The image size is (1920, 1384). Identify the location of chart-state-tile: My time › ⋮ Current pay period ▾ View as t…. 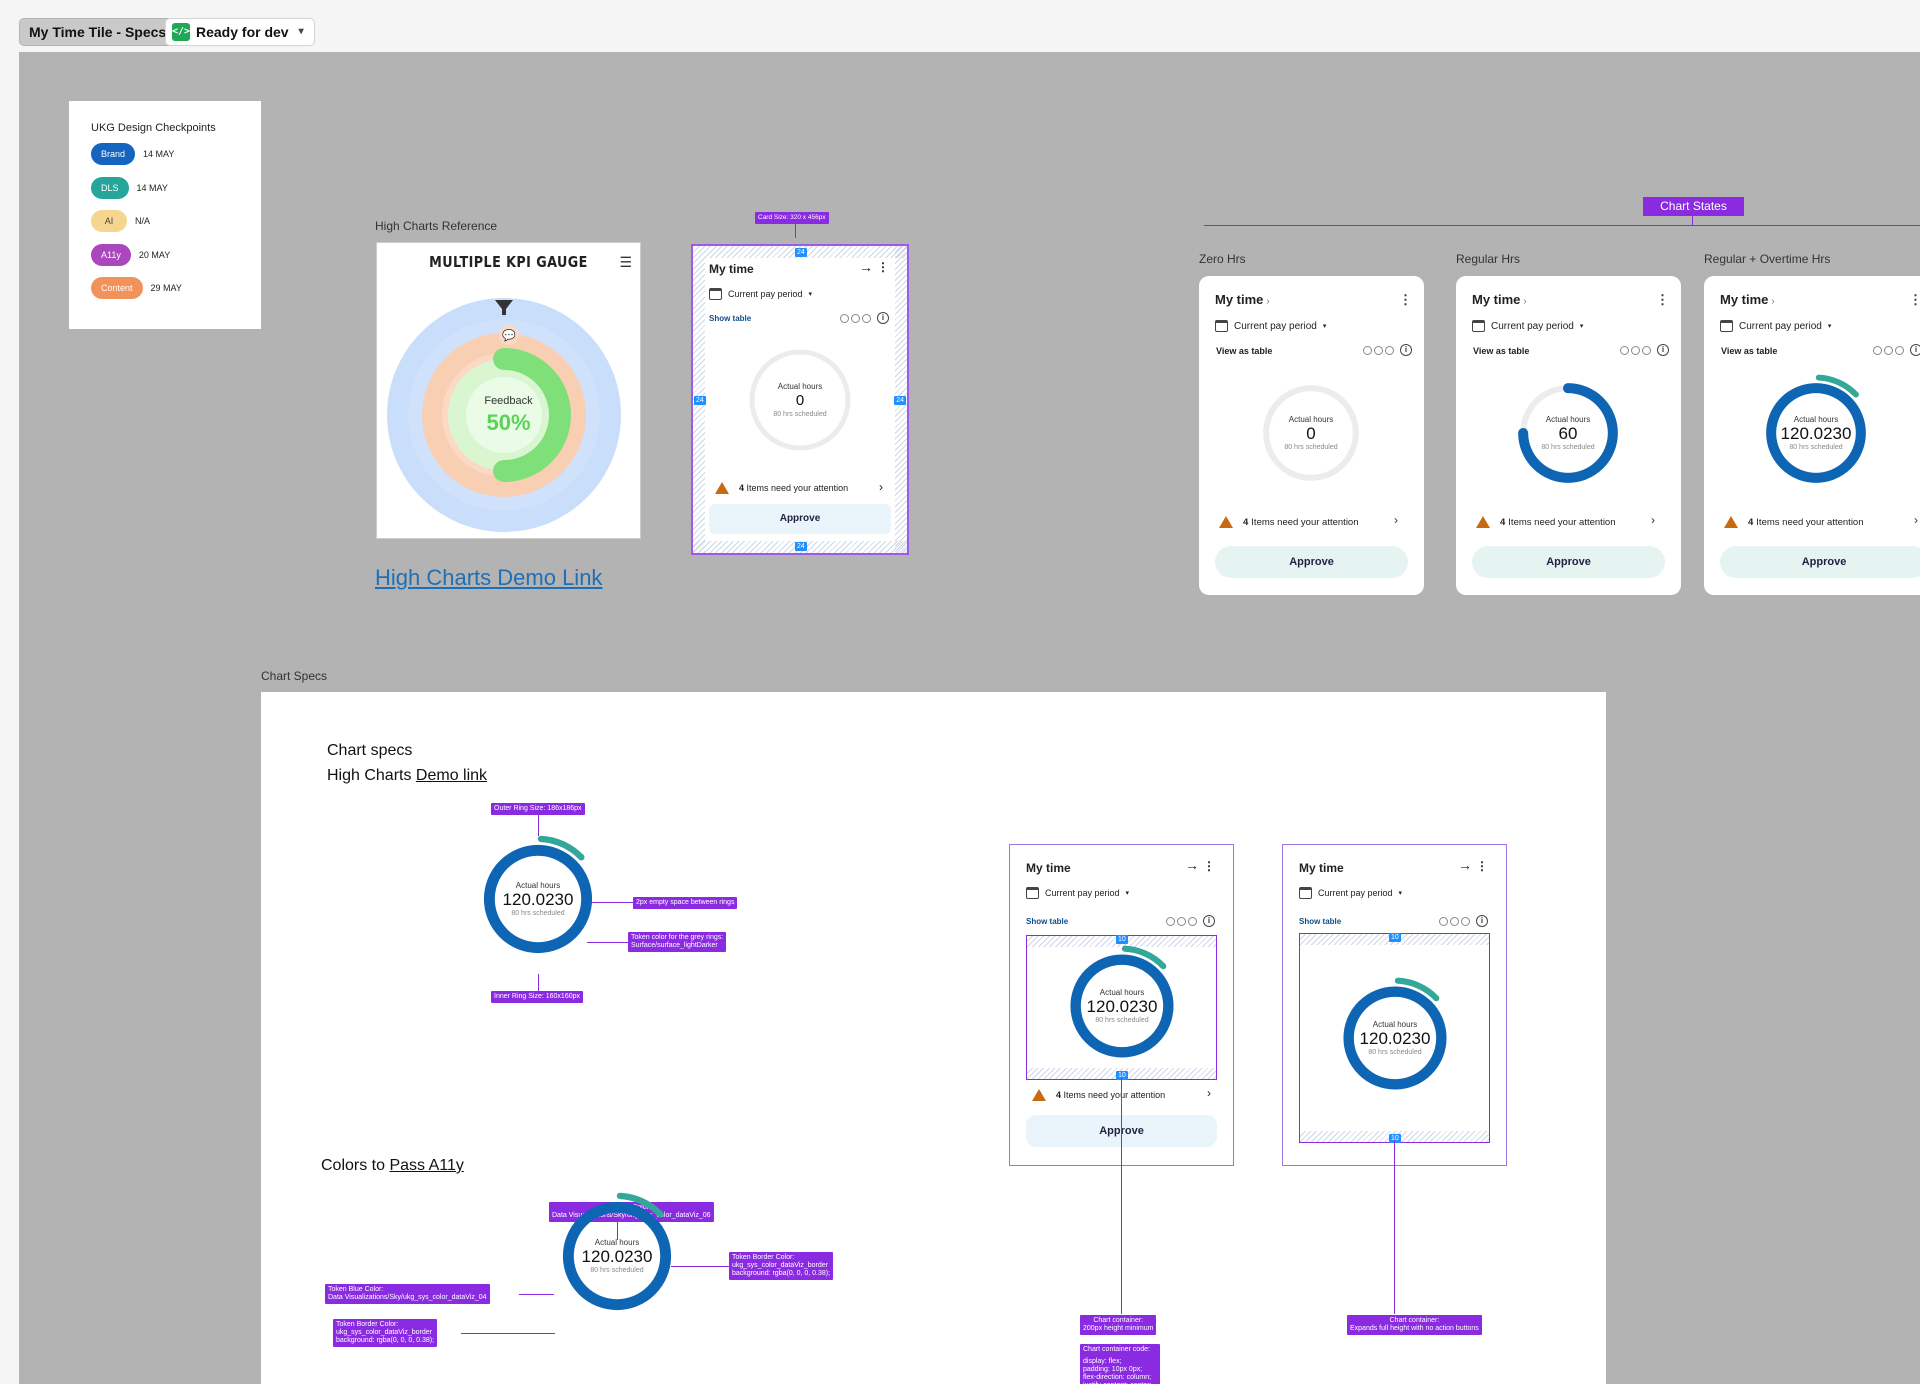
(1812, 435).